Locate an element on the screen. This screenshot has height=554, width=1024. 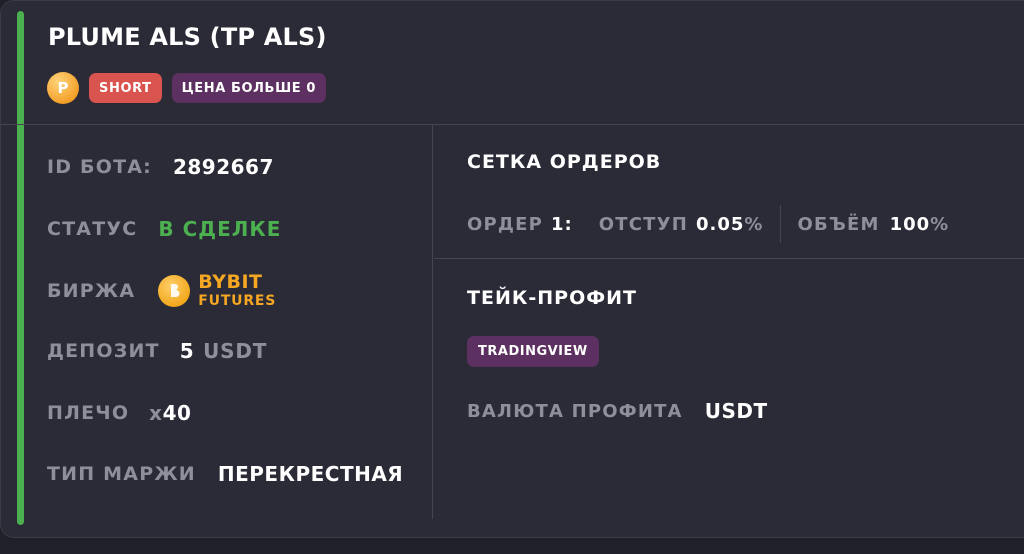
order-number: 1: is located at coordinates (562, 224).